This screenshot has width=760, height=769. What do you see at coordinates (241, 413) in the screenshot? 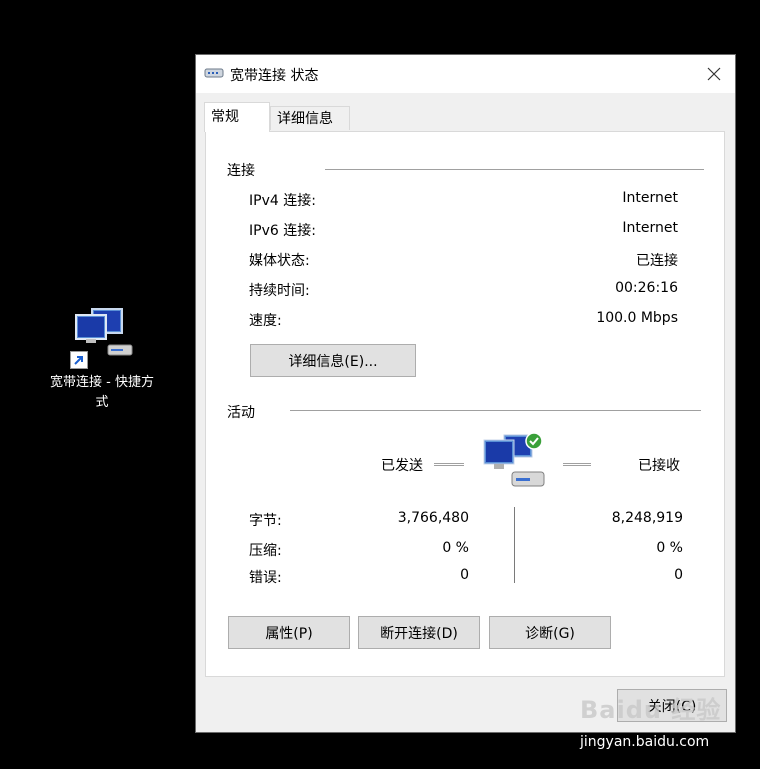
I see `activity-section-title: 活动` at bounding box center [241, 413].